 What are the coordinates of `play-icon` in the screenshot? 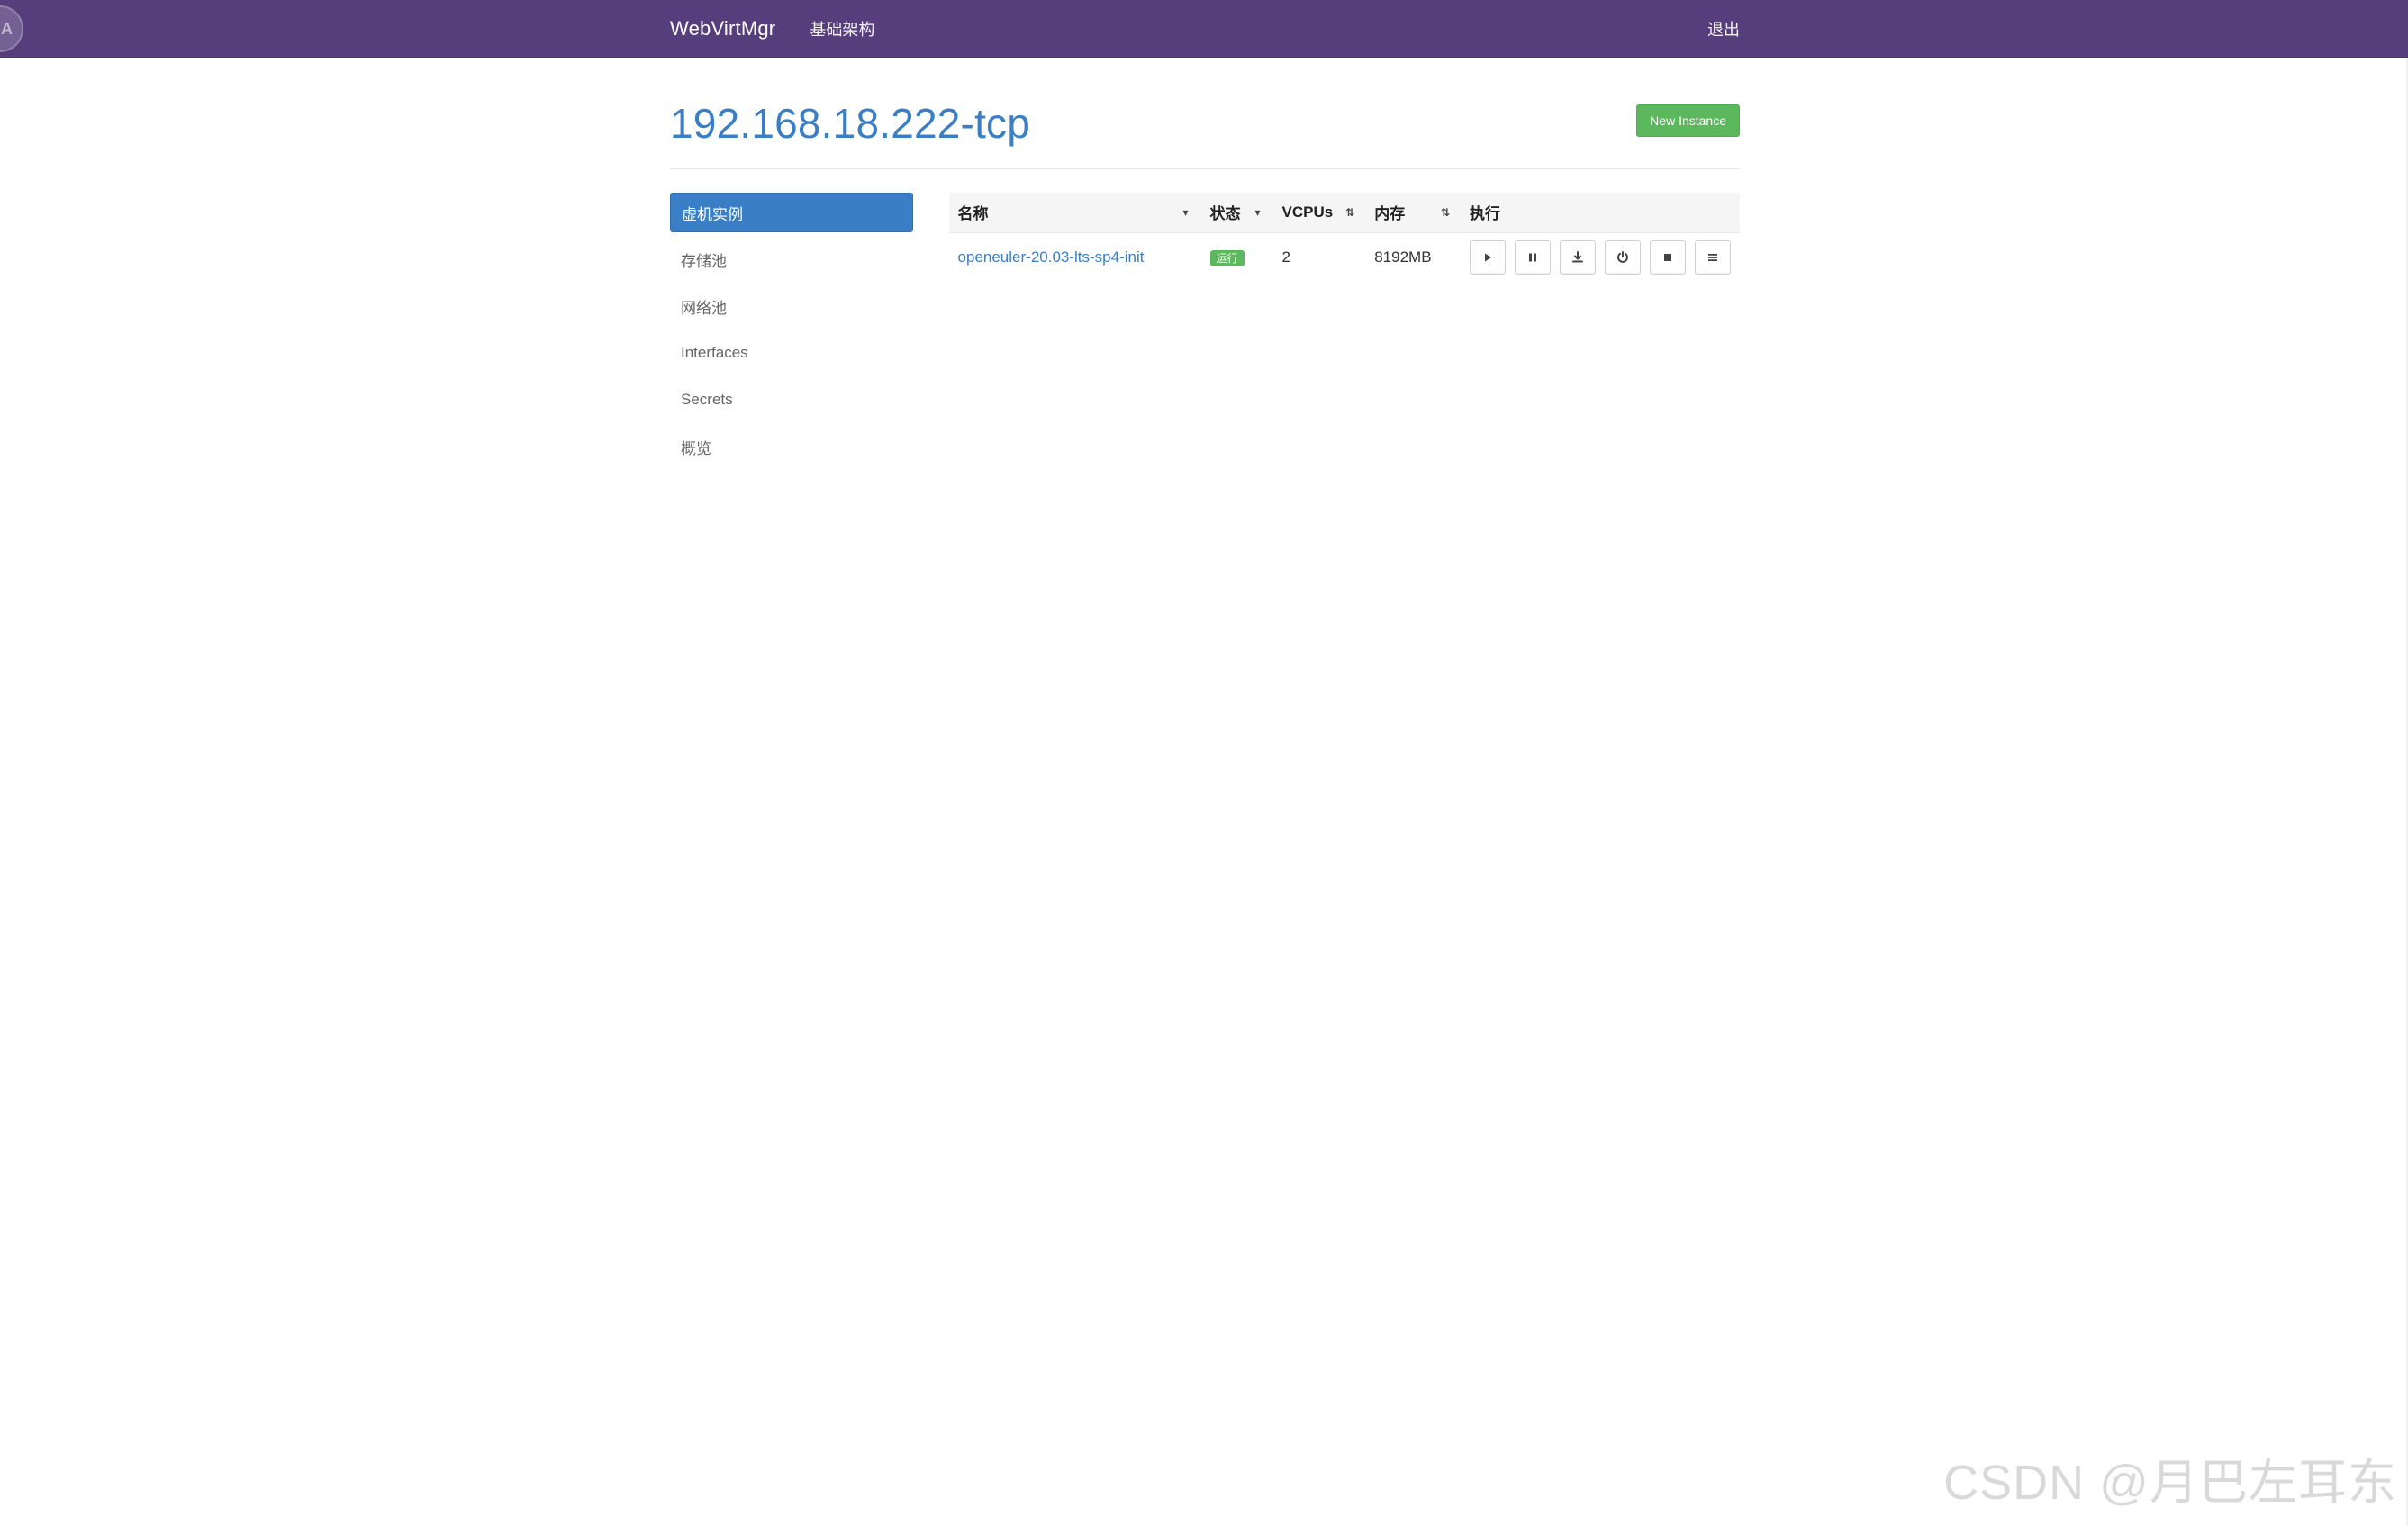 It's located at (1488, 258).